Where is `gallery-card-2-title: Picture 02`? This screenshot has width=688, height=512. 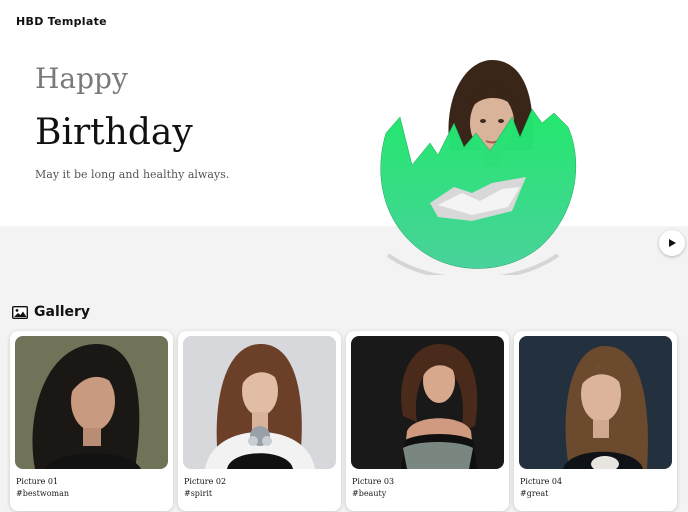
gallery-card-2-title: Picture 02 is located at coordinates (205, 481).